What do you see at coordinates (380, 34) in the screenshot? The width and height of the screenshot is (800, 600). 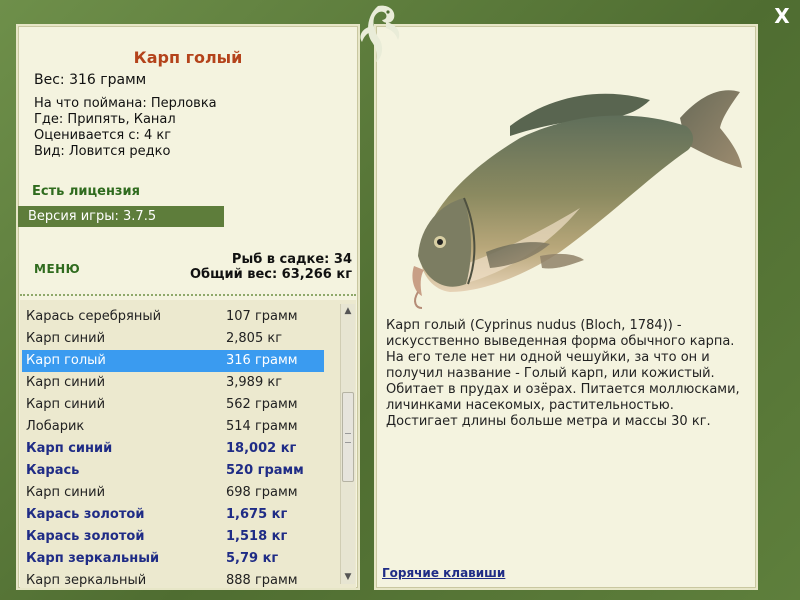 I see `fish-logo-icon` at bounding box center [380, 34].